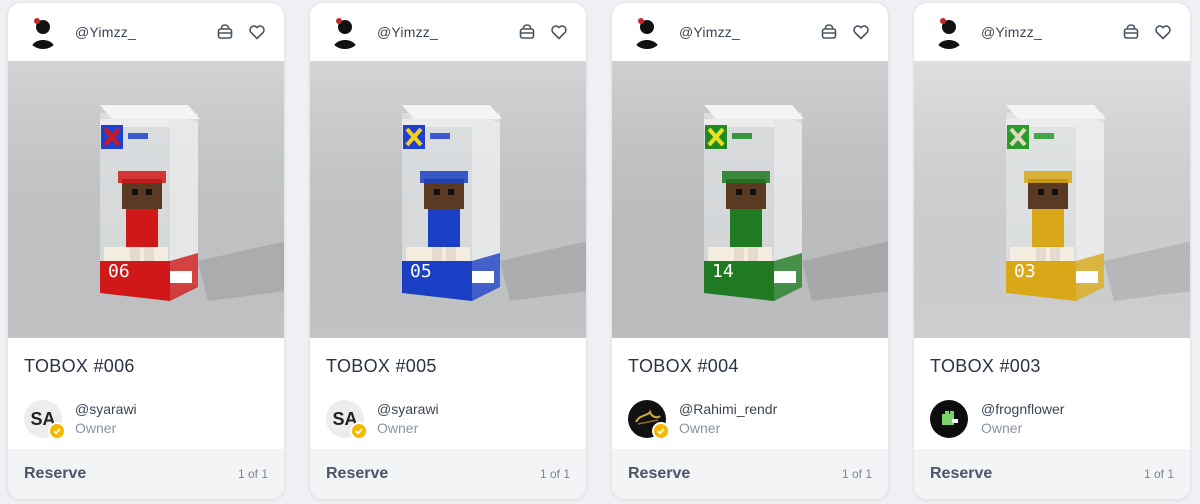  I want to click on nft-image: 05, so click(448, 199).